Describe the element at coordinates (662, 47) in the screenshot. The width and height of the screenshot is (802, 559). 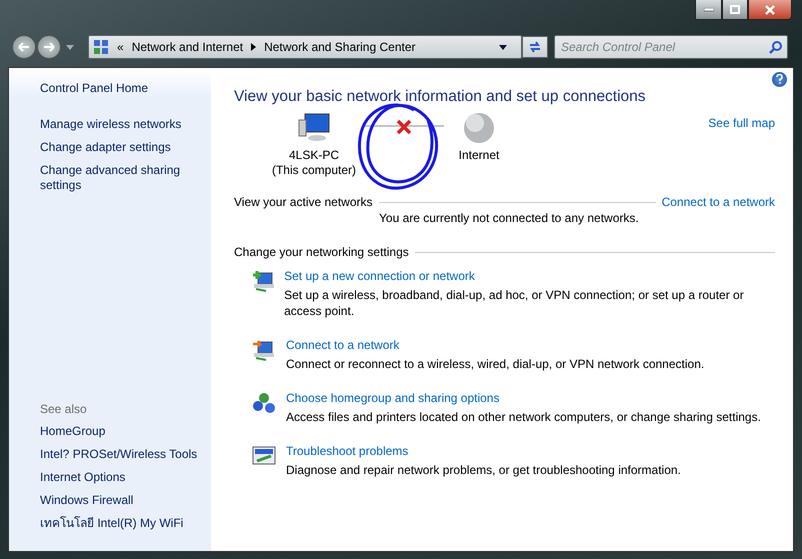
I see `search-field: Search Control Panel` at that location.